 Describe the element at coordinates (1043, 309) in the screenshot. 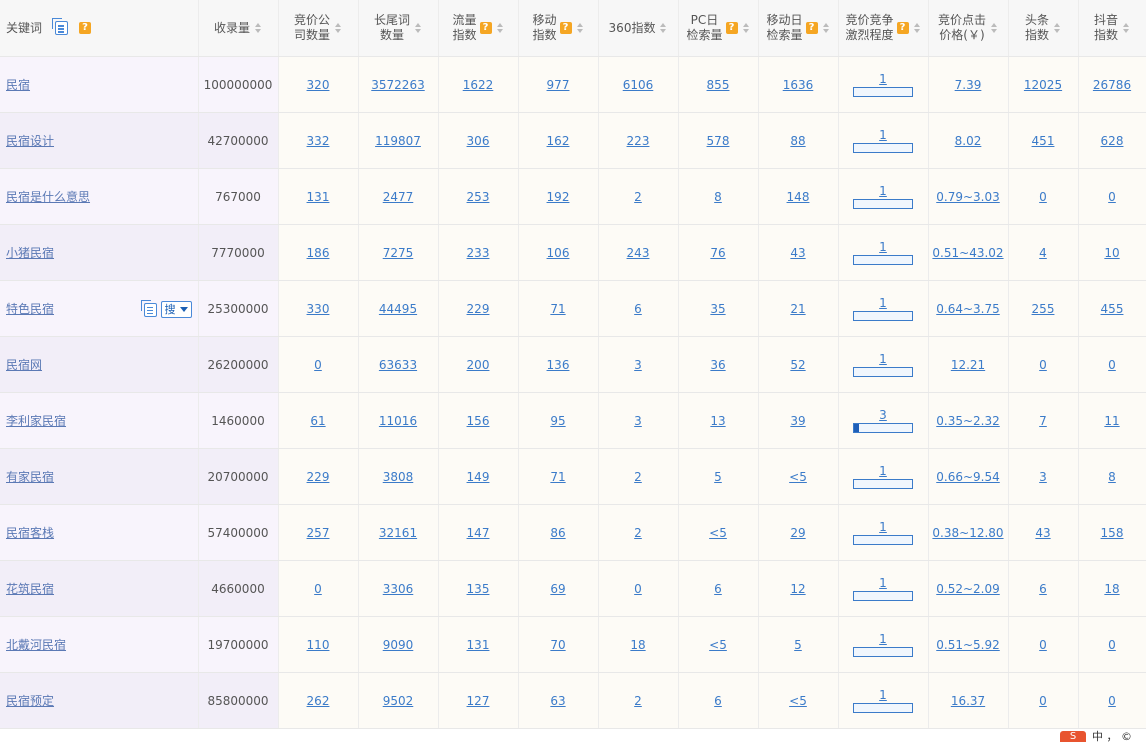

I see `toutiao-link: 255` at that location.